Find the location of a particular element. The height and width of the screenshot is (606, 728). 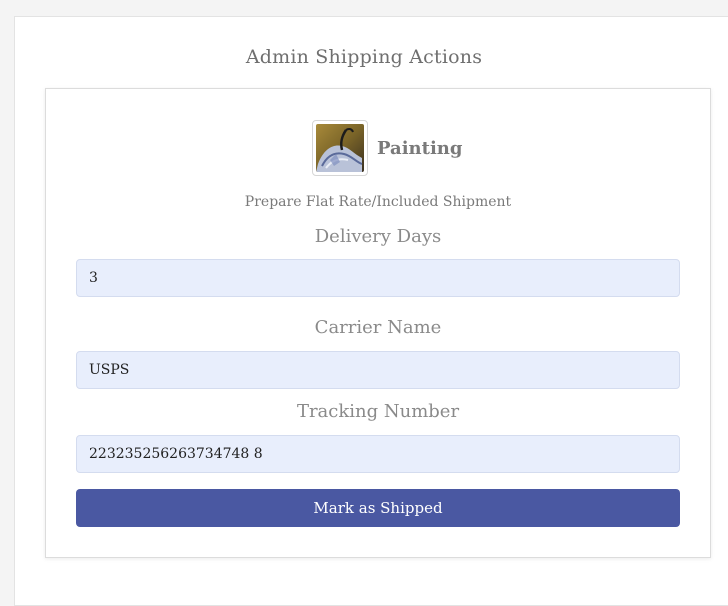

tracking-number-input is located at coordinates (378, 454).